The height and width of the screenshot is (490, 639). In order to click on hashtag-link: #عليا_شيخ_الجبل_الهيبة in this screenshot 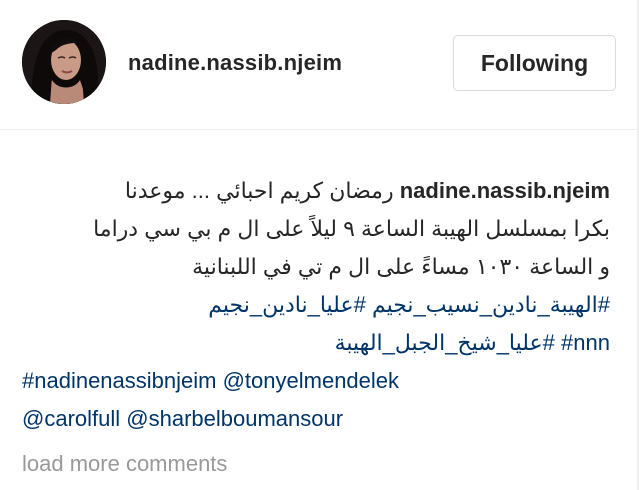, I will do `click(445, 342)`.